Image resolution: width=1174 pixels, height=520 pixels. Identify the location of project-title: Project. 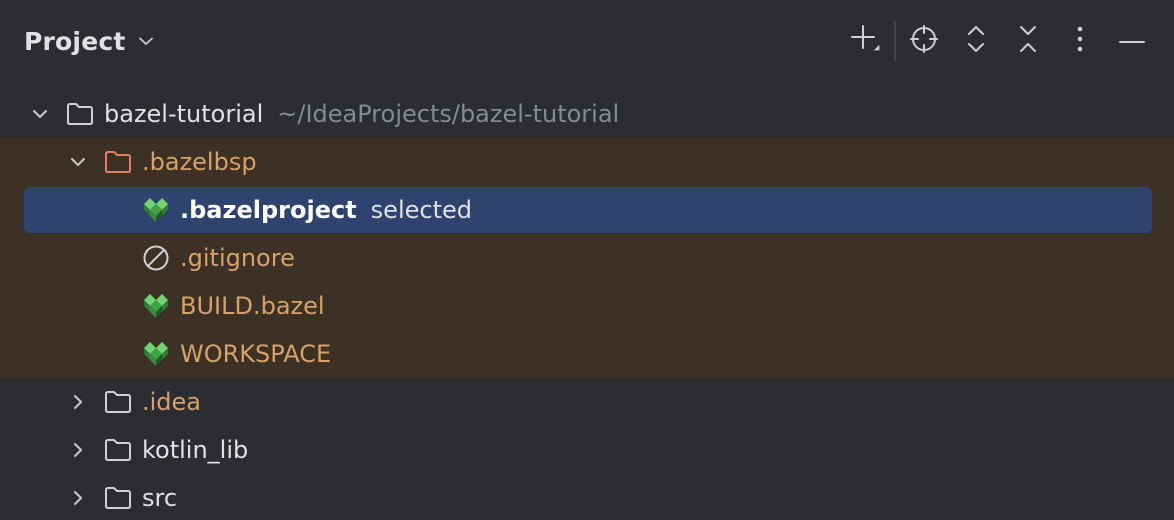
(75, 41).